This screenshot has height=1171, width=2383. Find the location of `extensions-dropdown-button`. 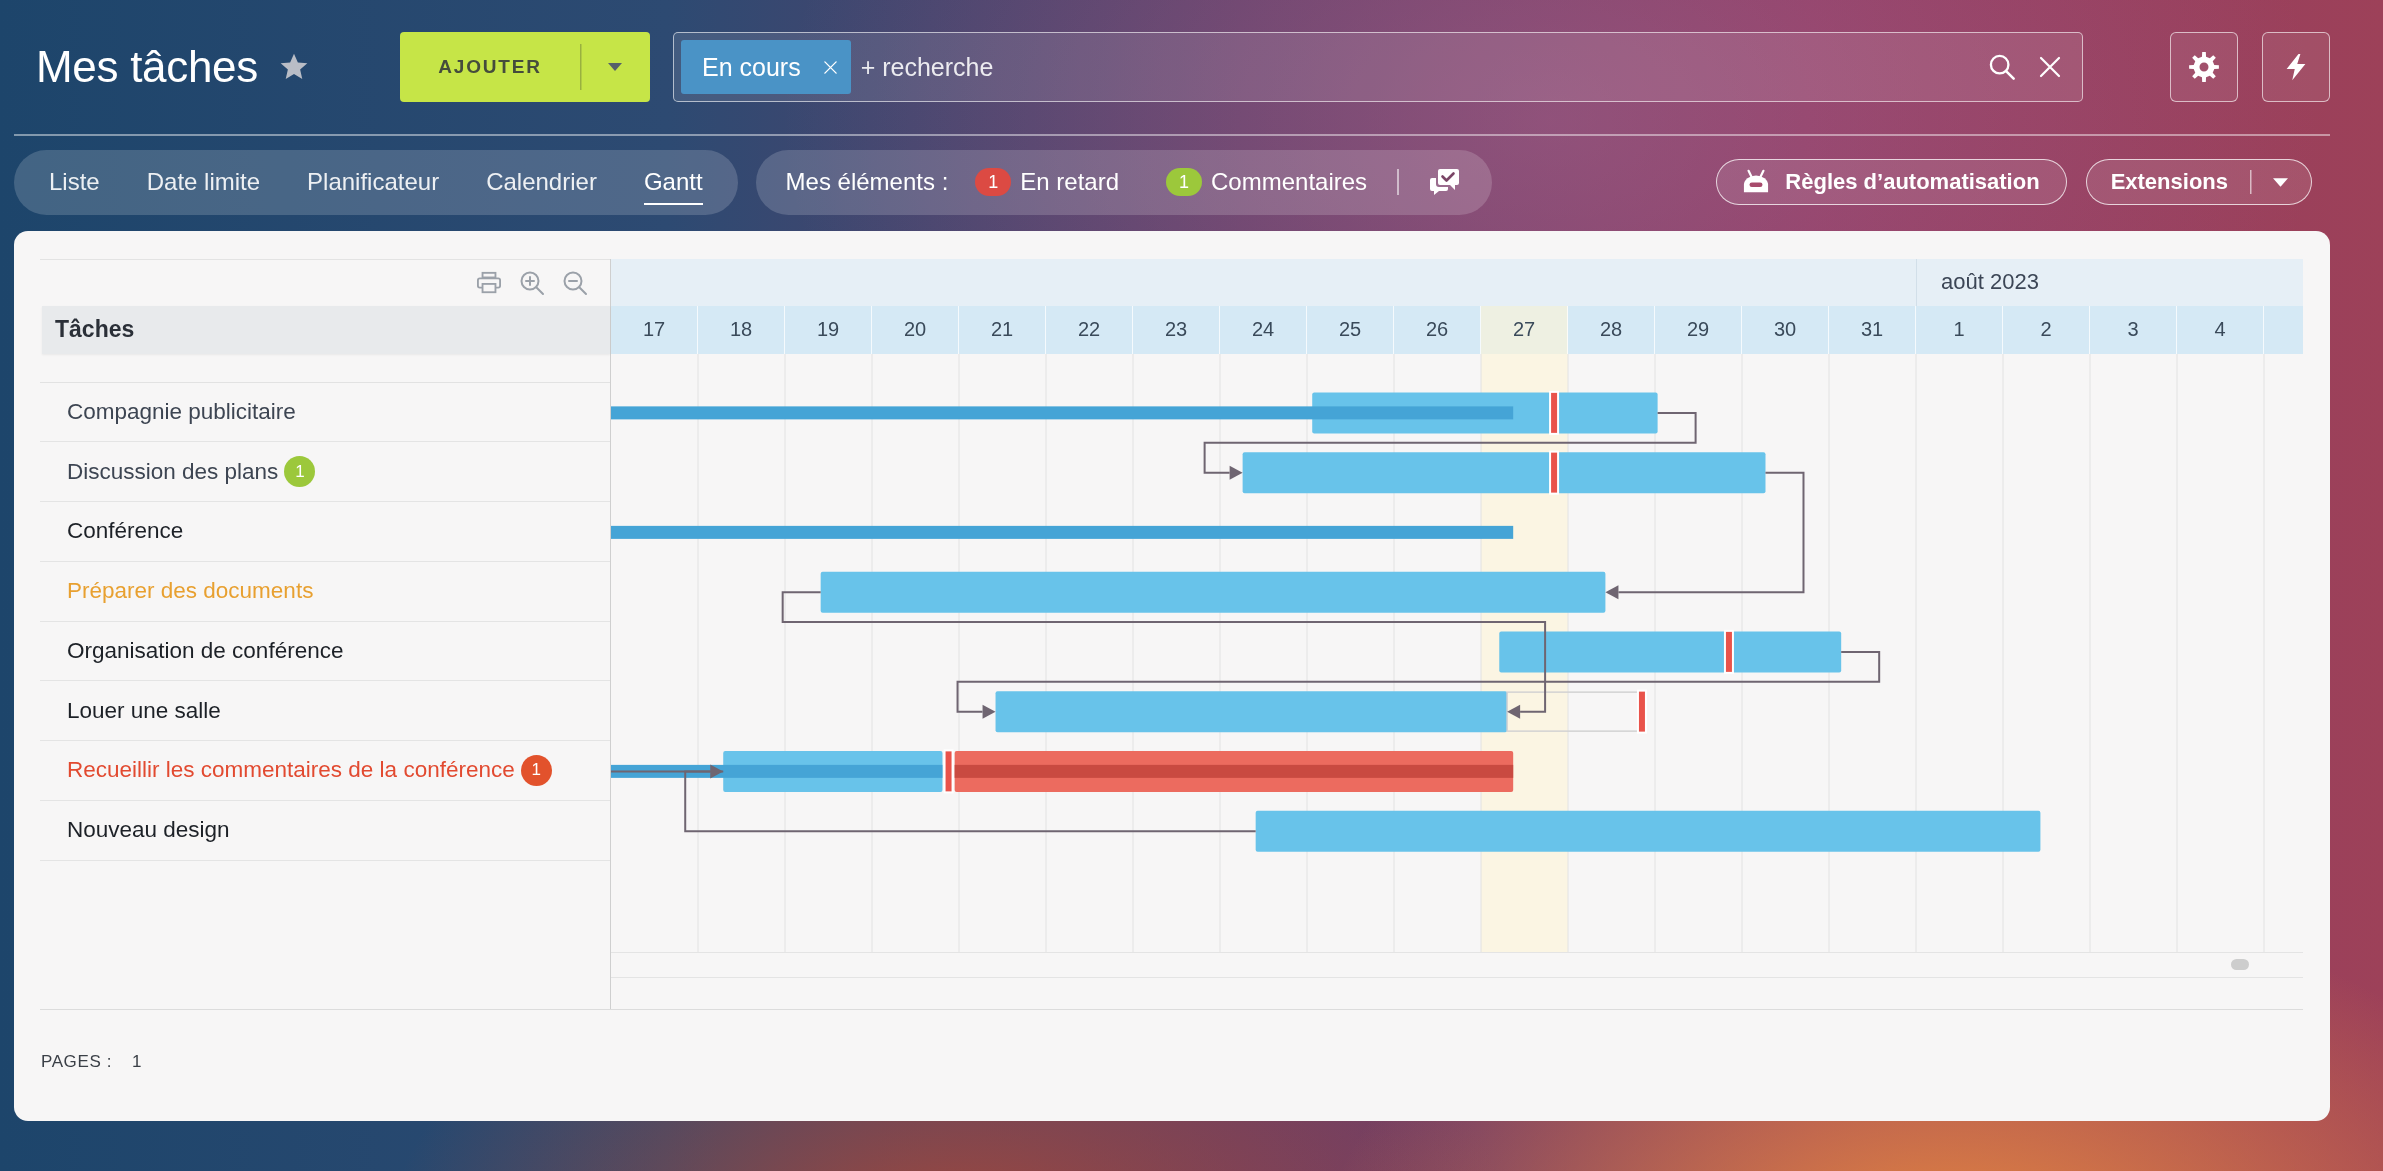

extensions-dropdown-button is located at coordinates (2281, 182).